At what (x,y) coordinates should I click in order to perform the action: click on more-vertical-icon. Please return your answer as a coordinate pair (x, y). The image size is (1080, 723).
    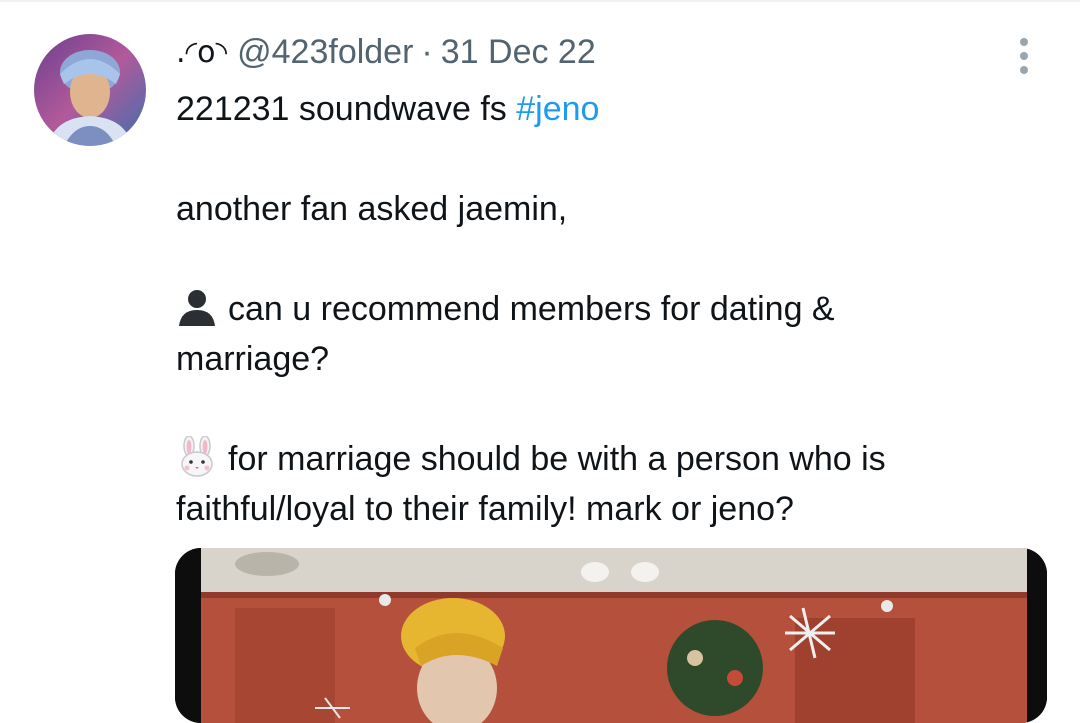
    Looking at the image, I should click on (1024, 56).